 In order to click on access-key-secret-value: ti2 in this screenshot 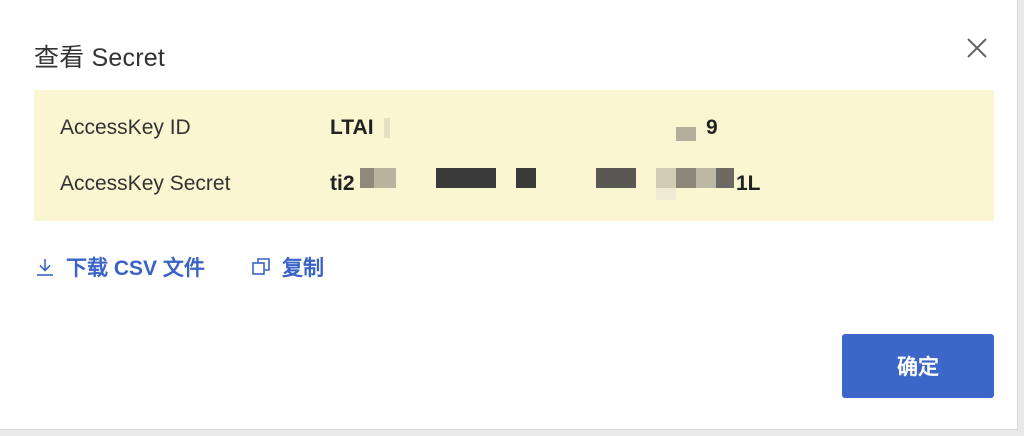, I will do `click(342, 184)`.